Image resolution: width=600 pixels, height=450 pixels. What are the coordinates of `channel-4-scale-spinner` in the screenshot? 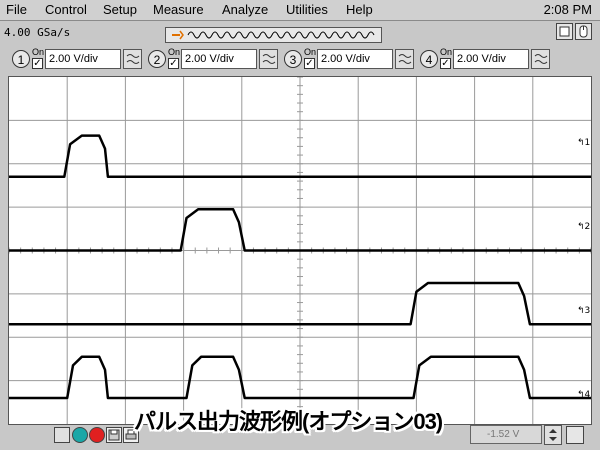 It's located at (540, 59).